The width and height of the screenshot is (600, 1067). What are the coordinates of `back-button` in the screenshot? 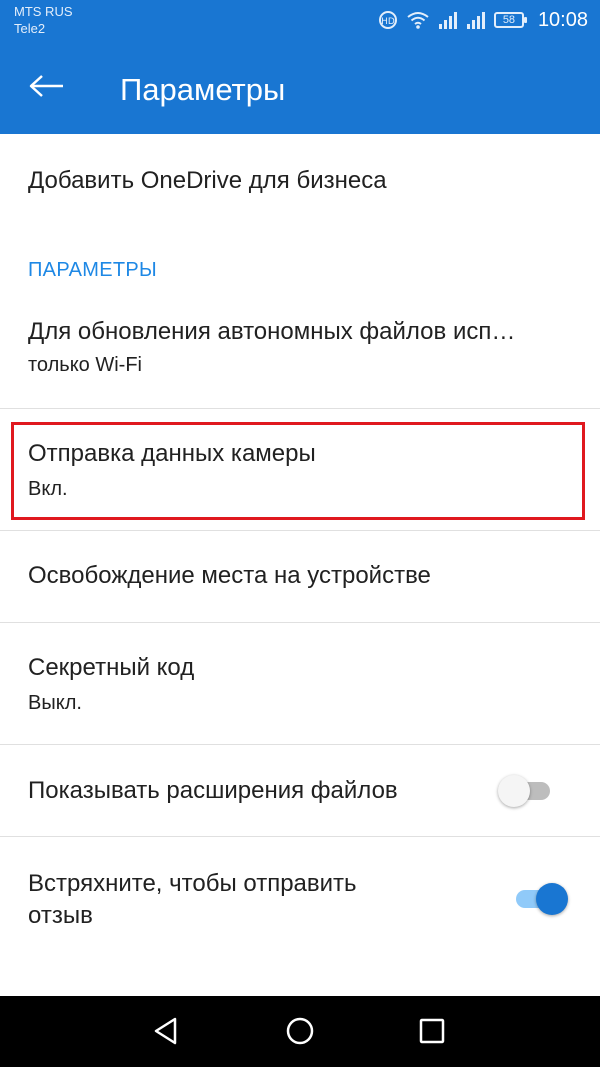 It's located at (47, 88).